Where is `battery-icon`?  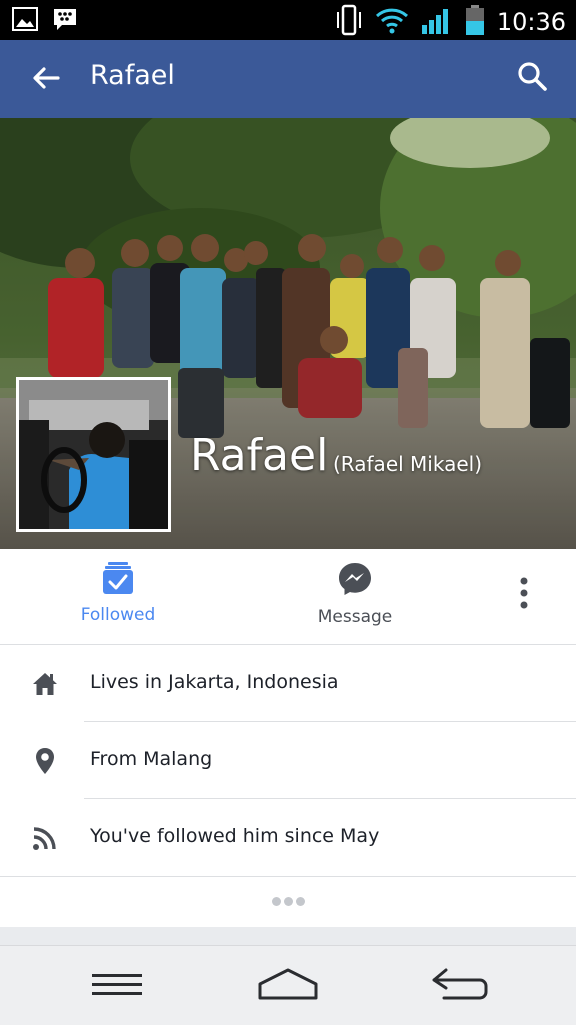
battery-icon is located at coordinates (475, 22).